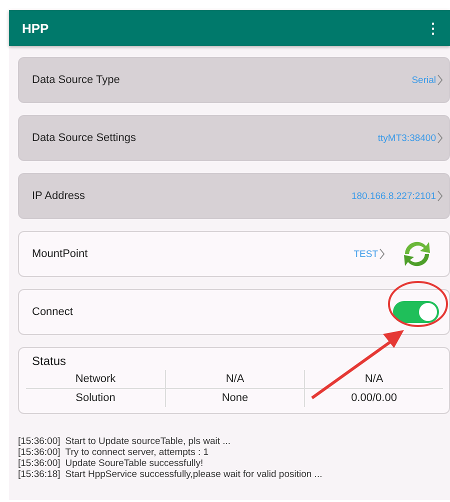 The width and height of the screenshot is (450, 502). What do you see at coordinates (76, 80) in the screenshot?
I see `setting-label: Data Source Type` at bounding box center [76, 80].